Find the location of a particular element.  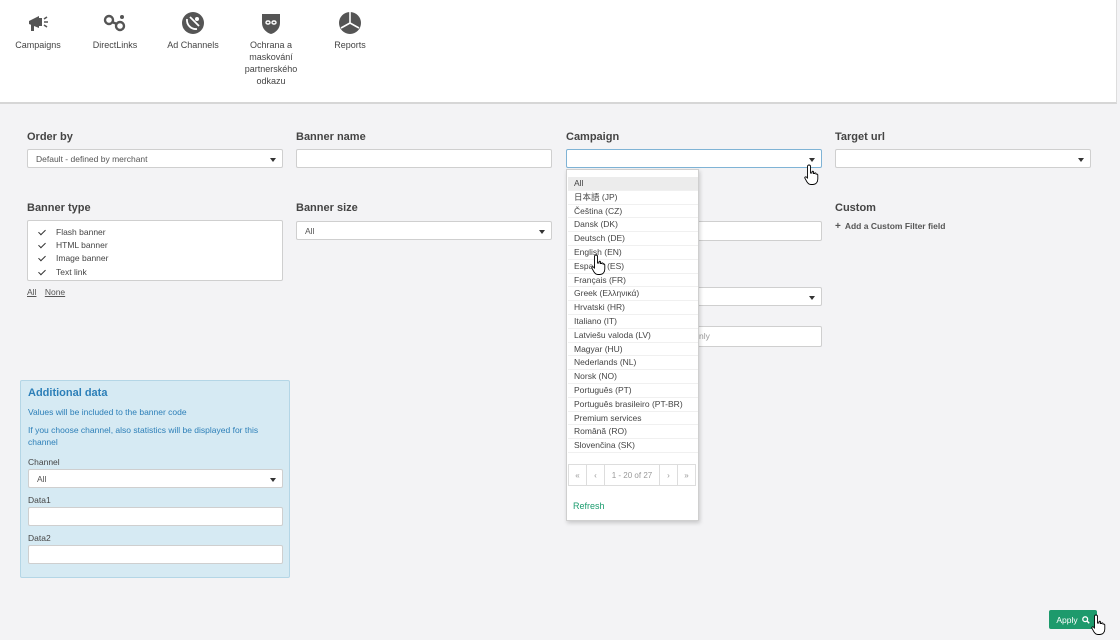

apply-button: Apply is located at coordinates (1073, 619).